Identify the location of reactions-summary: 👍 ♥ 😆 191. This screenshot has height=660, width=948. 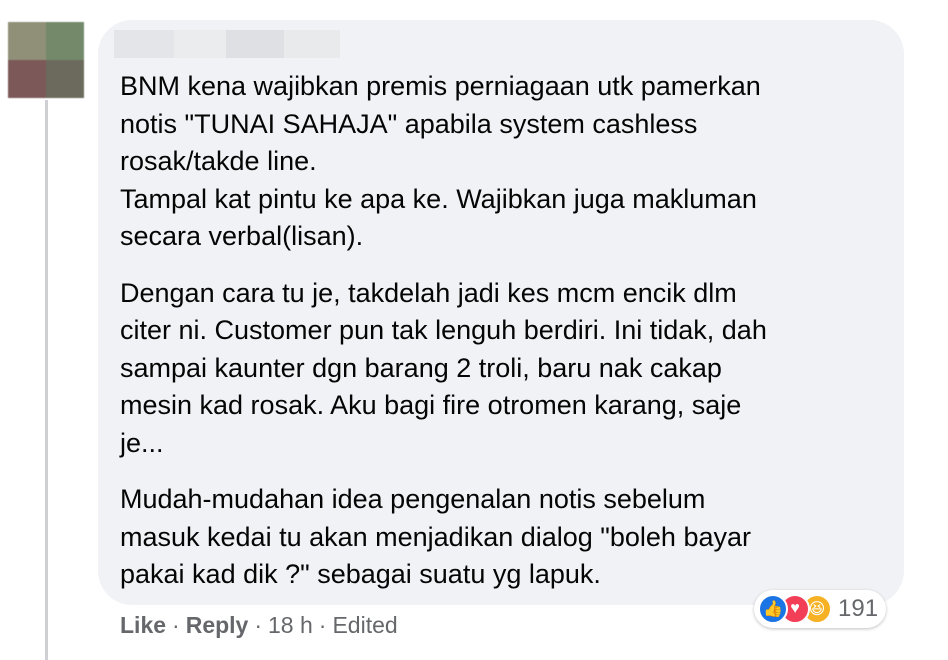
(820, 609).